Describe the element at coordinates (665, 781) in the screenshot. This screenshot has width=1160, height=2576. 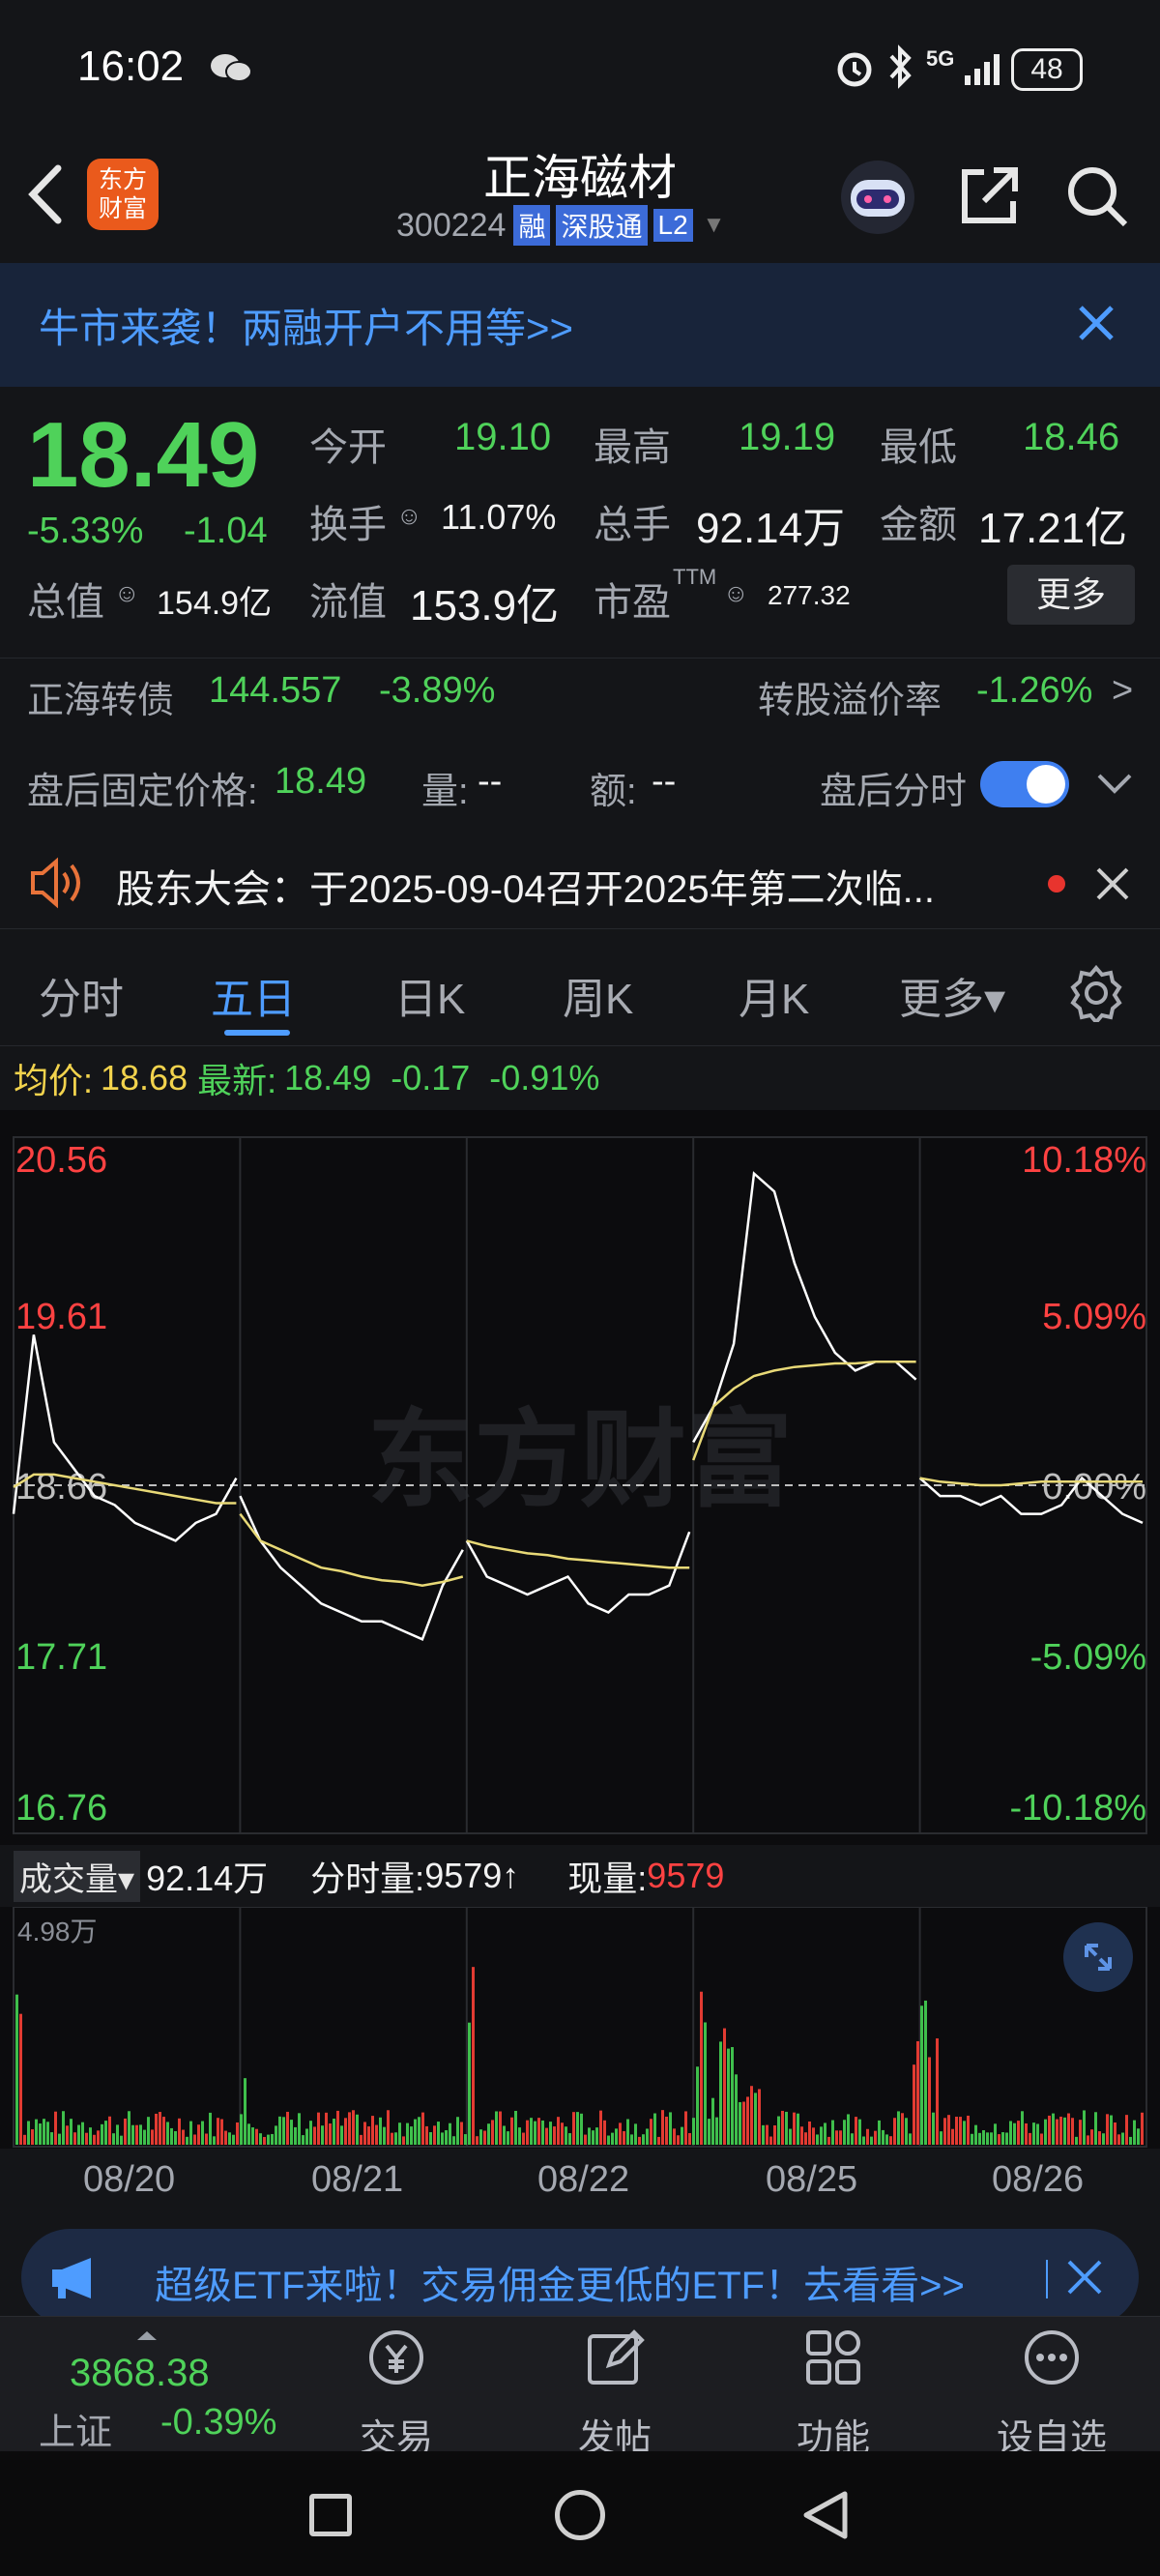
I see `ah-amount-value: --` at that location.